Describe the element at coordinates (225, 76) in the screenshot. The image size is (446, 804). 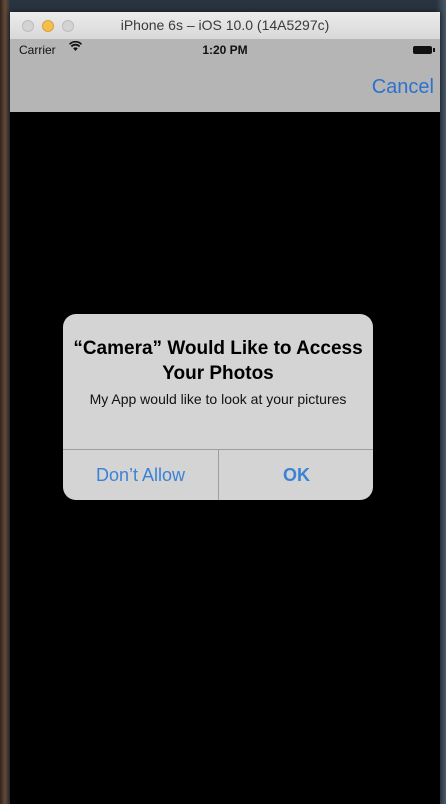
I see `navigation-bar: Carrier 1:20 PM Cancel` at that location.